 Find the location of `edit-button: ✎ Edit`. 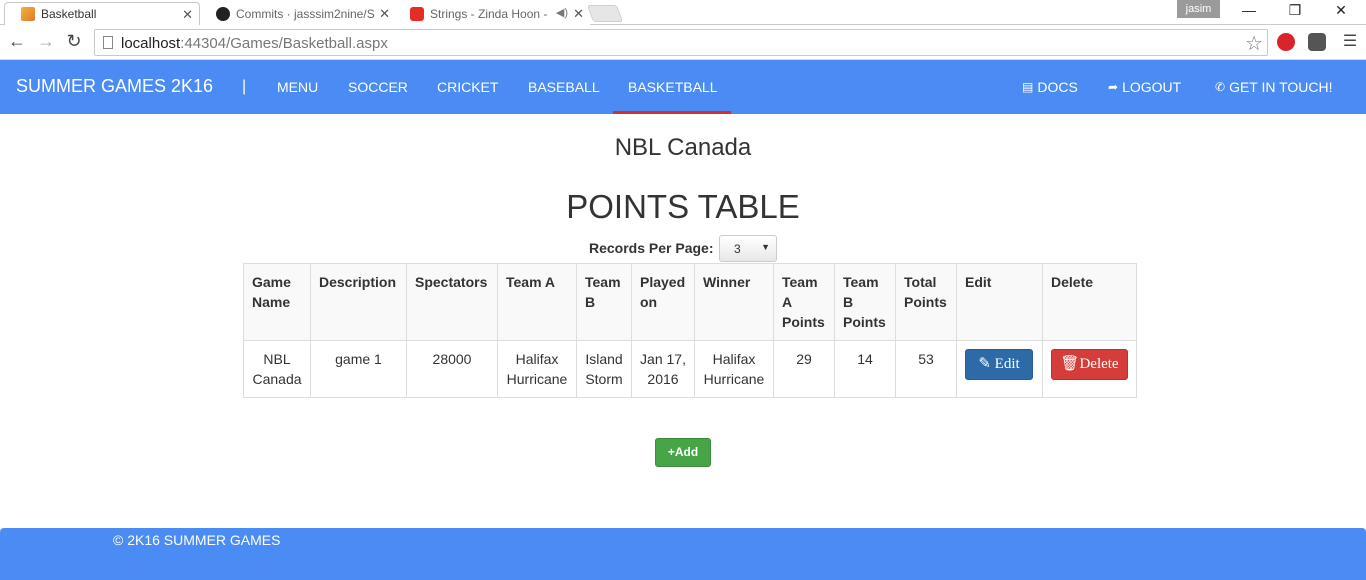

edit-button: ✎ Edit is located at coordinates (999, 364).